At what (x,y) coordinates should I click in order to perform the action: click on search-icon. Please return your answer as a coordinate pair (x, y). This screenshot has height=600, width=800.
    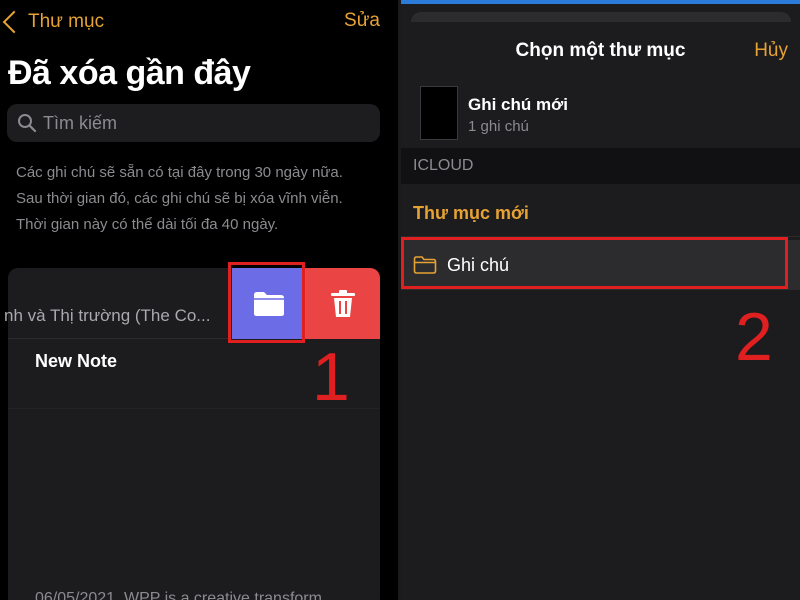
    Looking at the image, I should click on (27, 123).